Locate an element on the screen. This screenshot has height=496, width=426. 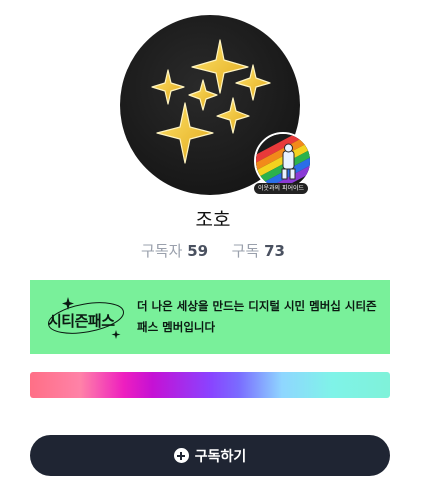
plus-circle-icon is located at coordinates (181, 455).